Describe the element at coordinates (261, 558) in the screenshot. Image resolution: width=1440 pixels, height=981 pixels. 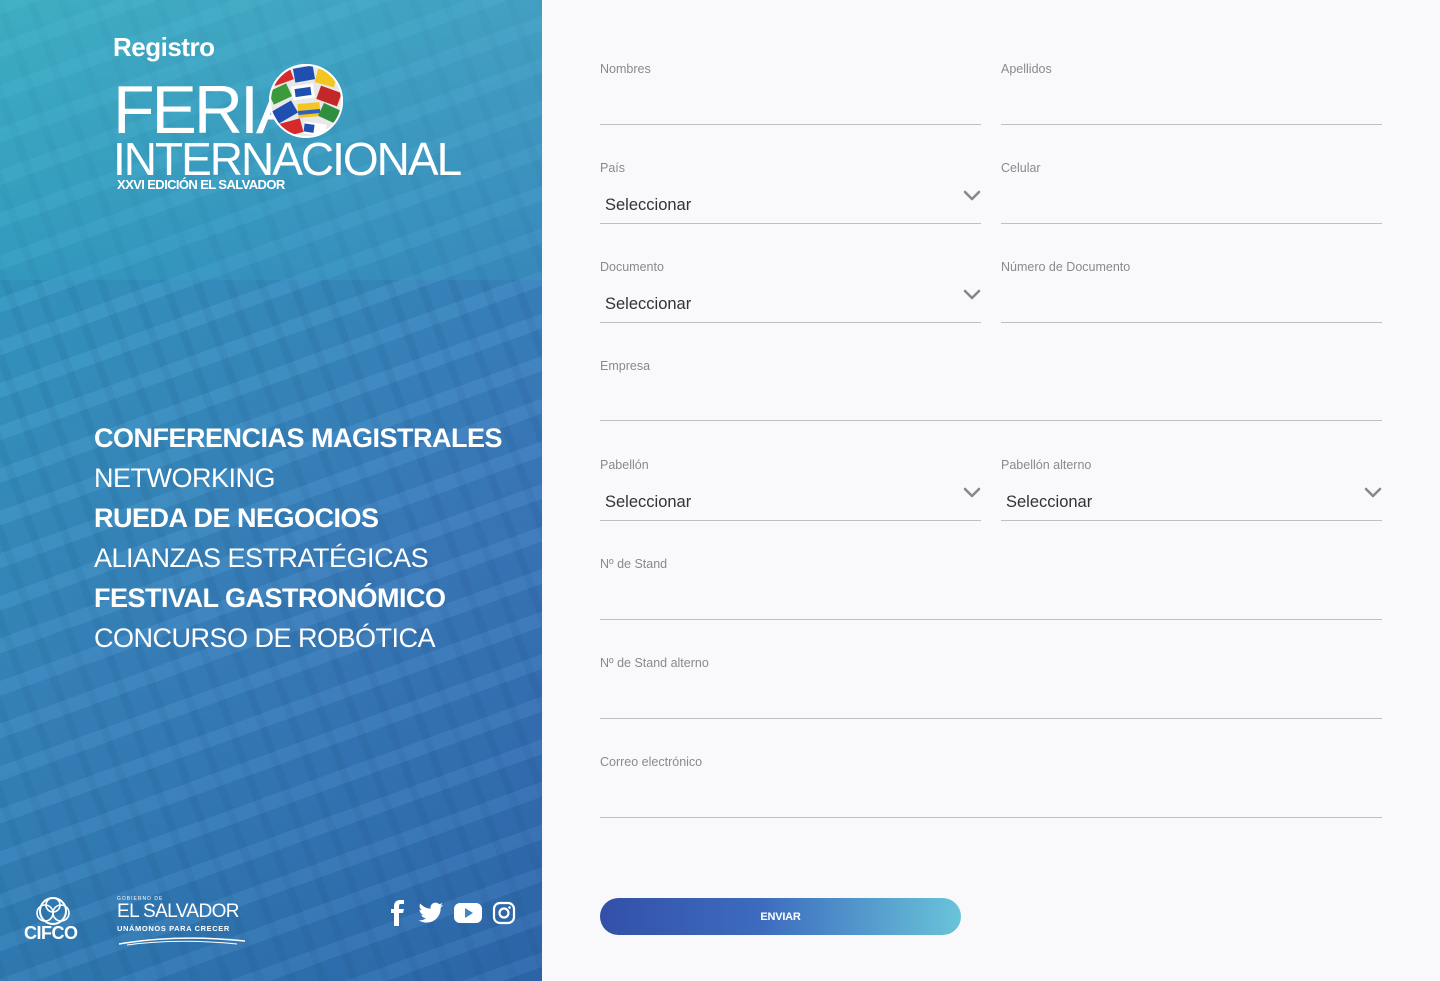
I see `feature-item: ALIANZAS ESTRATÉGICAS` at that location.